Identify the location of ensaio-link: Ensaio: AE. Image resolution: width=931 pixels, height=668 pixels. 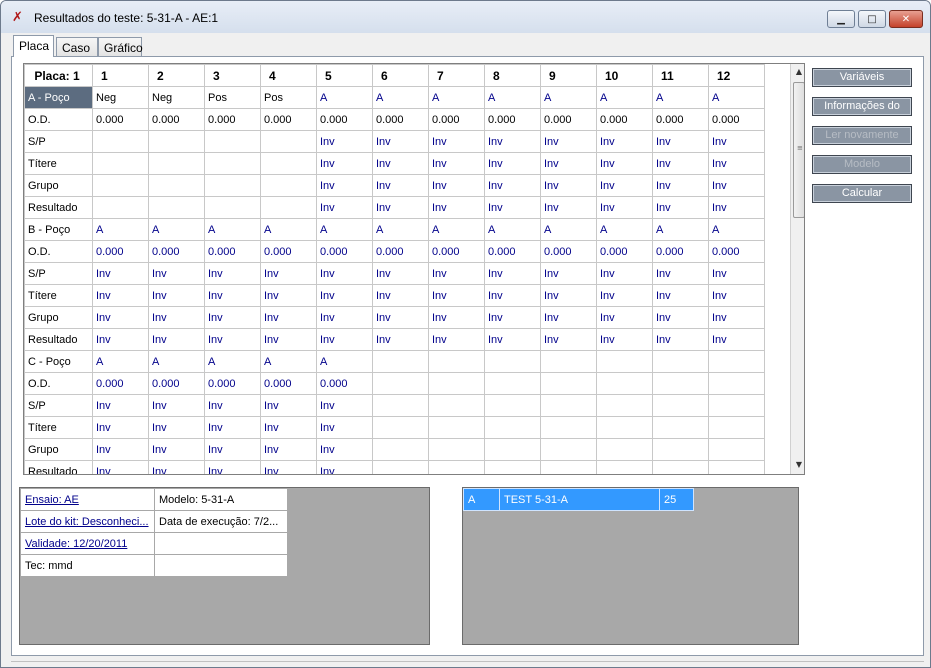
(52, 500).